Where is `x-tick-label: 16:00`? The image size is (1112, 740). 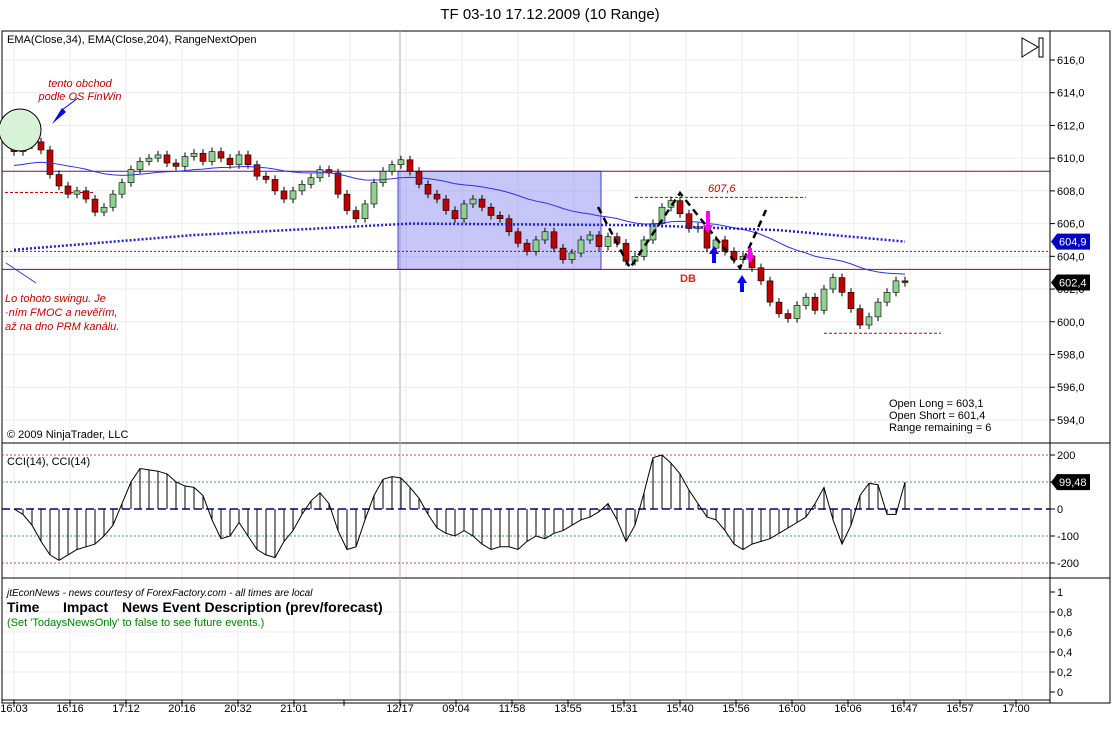 x-tick-label: 16:00 is located at coordinates (792, 709).